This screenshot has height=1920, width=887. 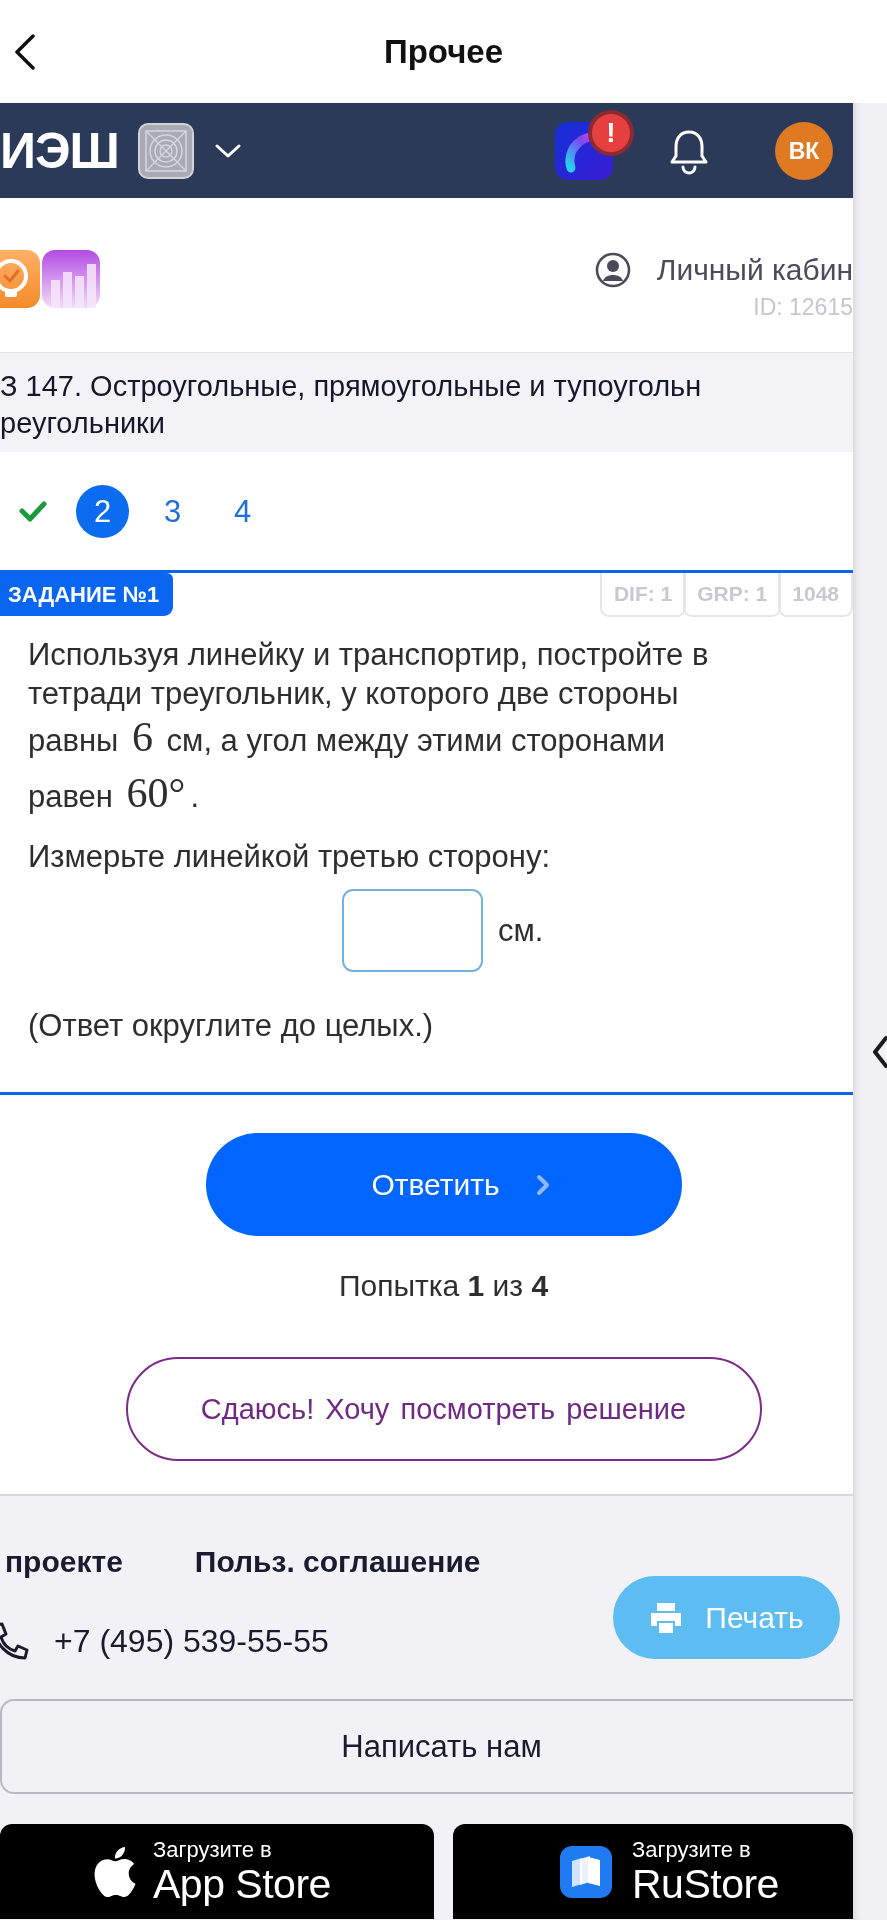 I want to click on placeholder-image-icon, so click(x=165, y=150).